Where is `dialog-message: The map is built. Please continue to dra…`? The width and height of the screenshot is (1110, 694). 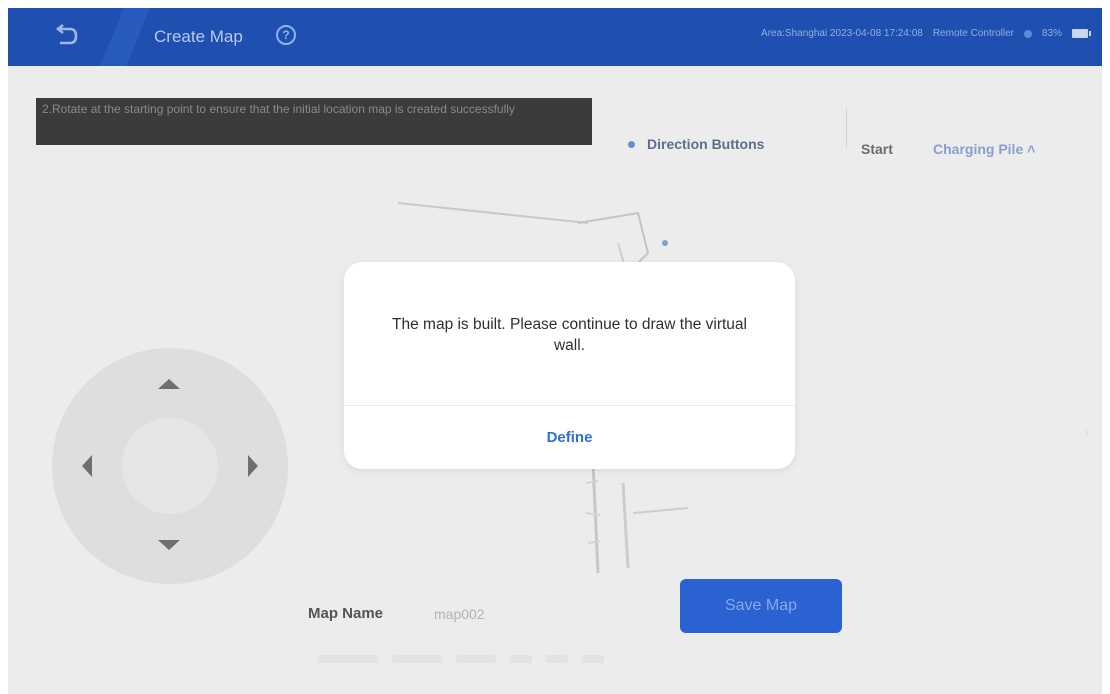
dialog-message: The map is built. Please continue to dra… is located at coordinates (569, 335).